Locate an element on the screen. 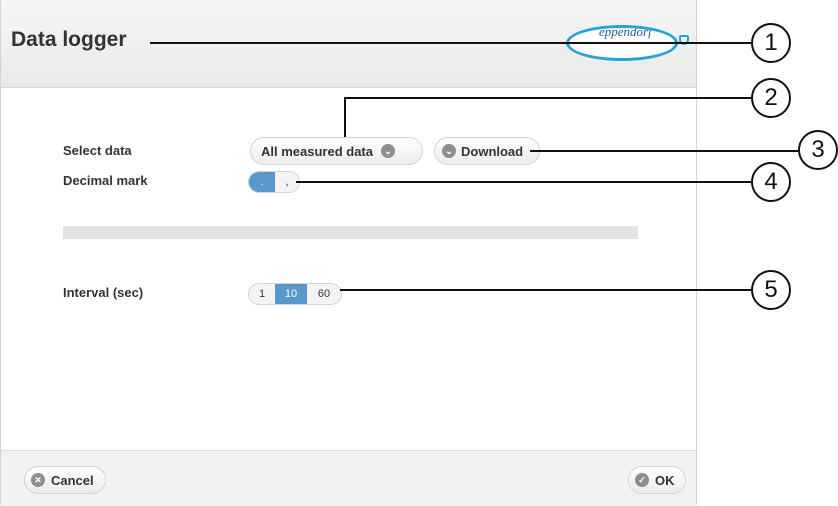 Image resolution: width=838 pixels, height=506 pixels. callout-4: 4 is located at coordinates (771, 182).